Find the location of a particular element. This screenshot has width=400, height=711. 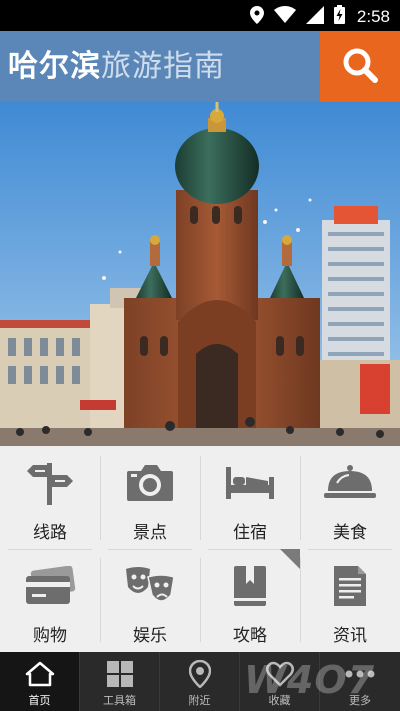

bottom-nav: 首页 工具箱 附近 收藏 更多 is located at coordinates (200, 681).